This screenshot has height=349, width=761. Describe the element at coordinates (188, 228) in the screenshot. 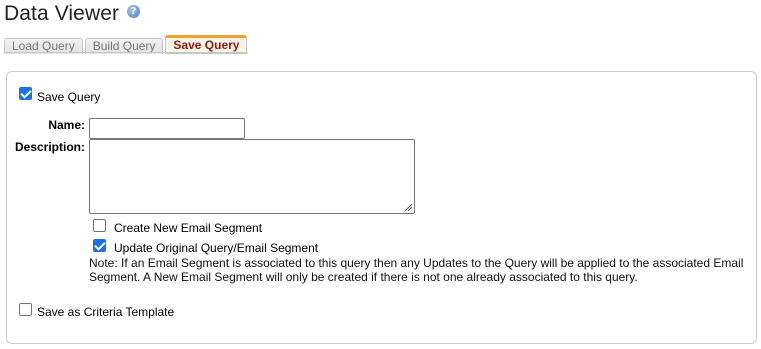

I see `create-email-segment-label: Create New Email Segment` at that location.